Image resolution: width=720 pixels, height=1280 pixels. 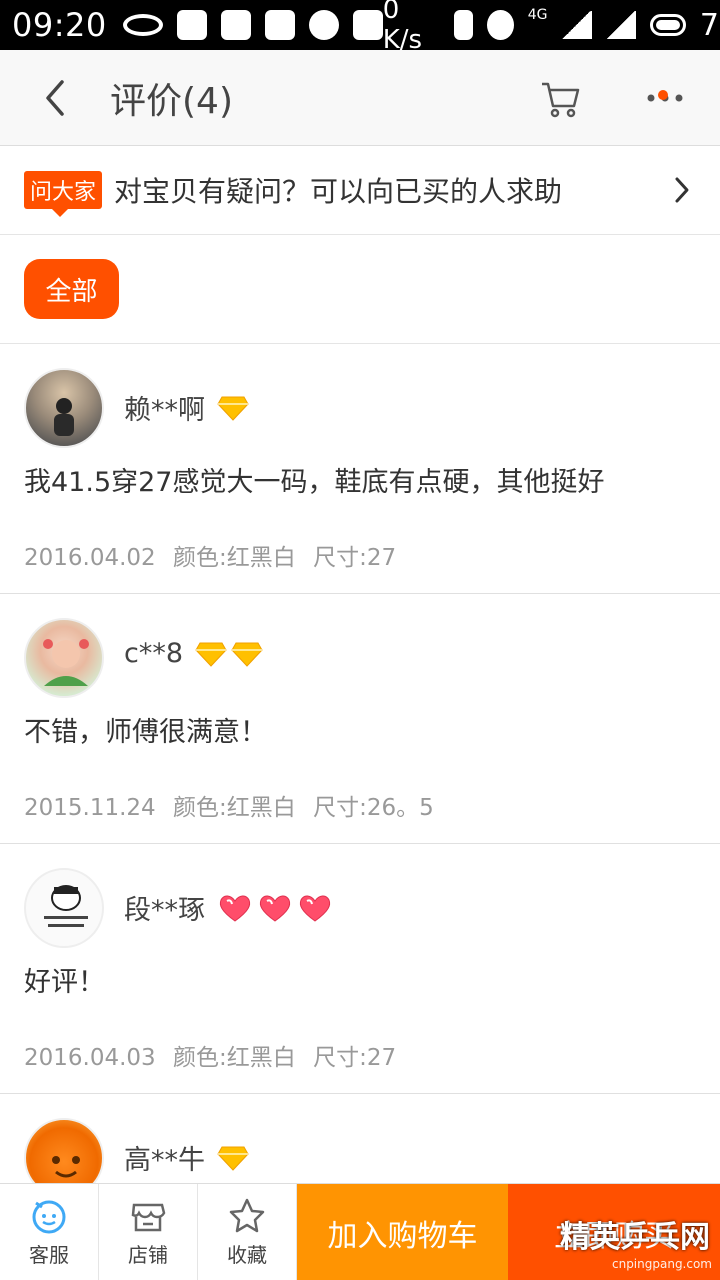 What do you see at coordinates (314, 482) in the screenshot?
I see `review-content: 我41.5穿27感觉大一码，鞋底有点硬，其他挺好` at bounding box center [314, 482].